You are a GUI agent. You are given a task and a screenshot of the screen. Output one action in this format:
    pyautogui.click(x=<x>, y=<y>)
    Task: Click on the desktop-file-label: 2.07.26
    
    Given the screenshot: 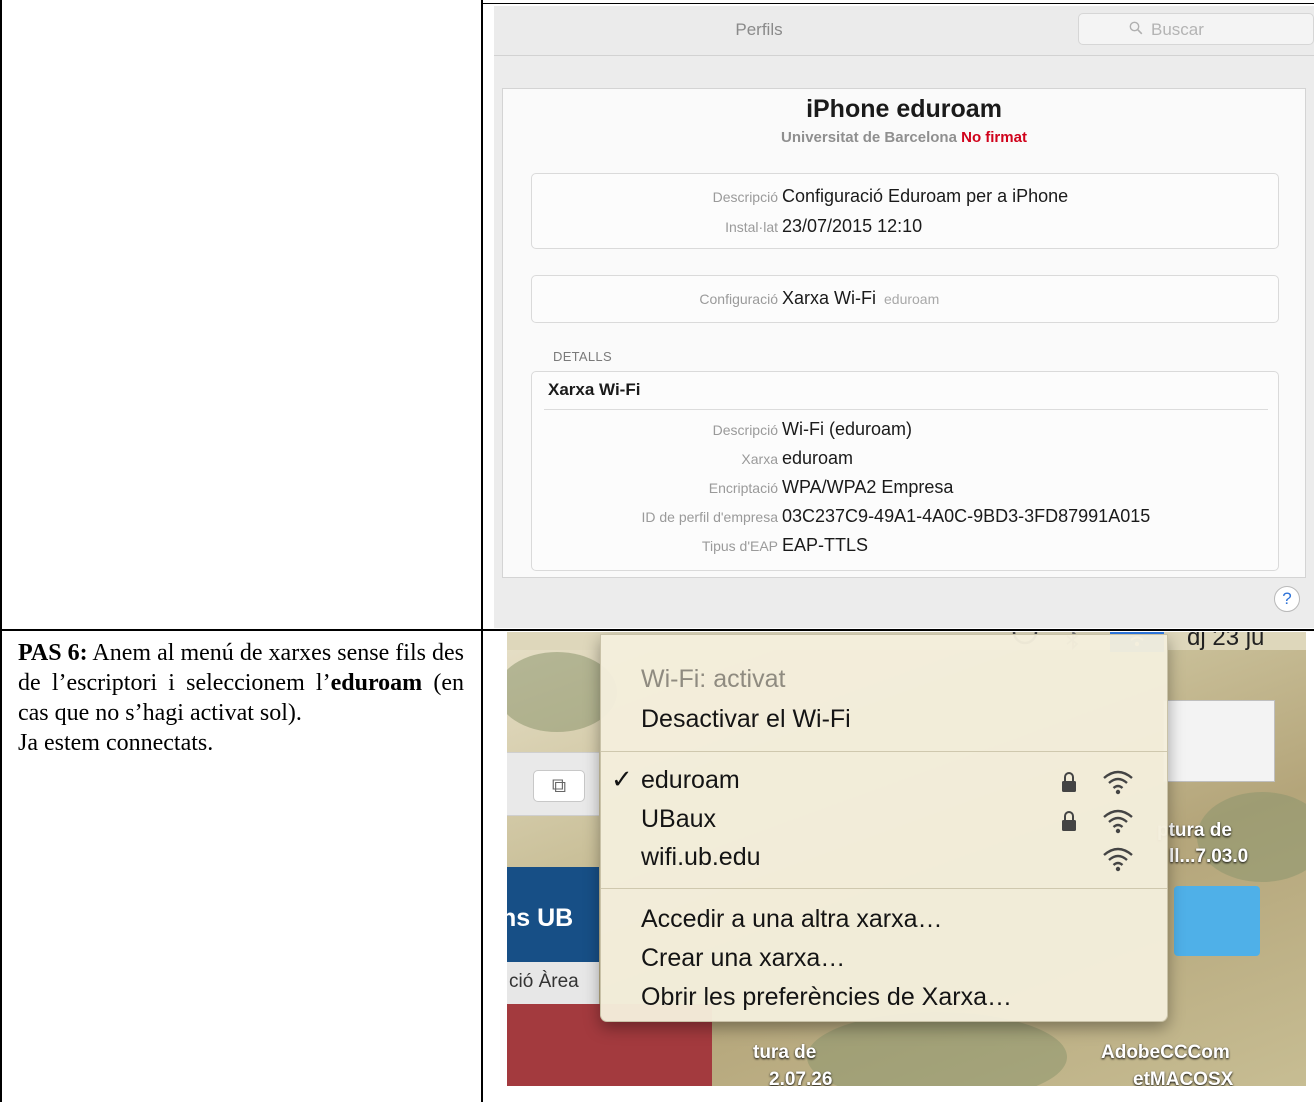 What is the action you would take?
    pyautogui.click(x=801, y=1077)
    